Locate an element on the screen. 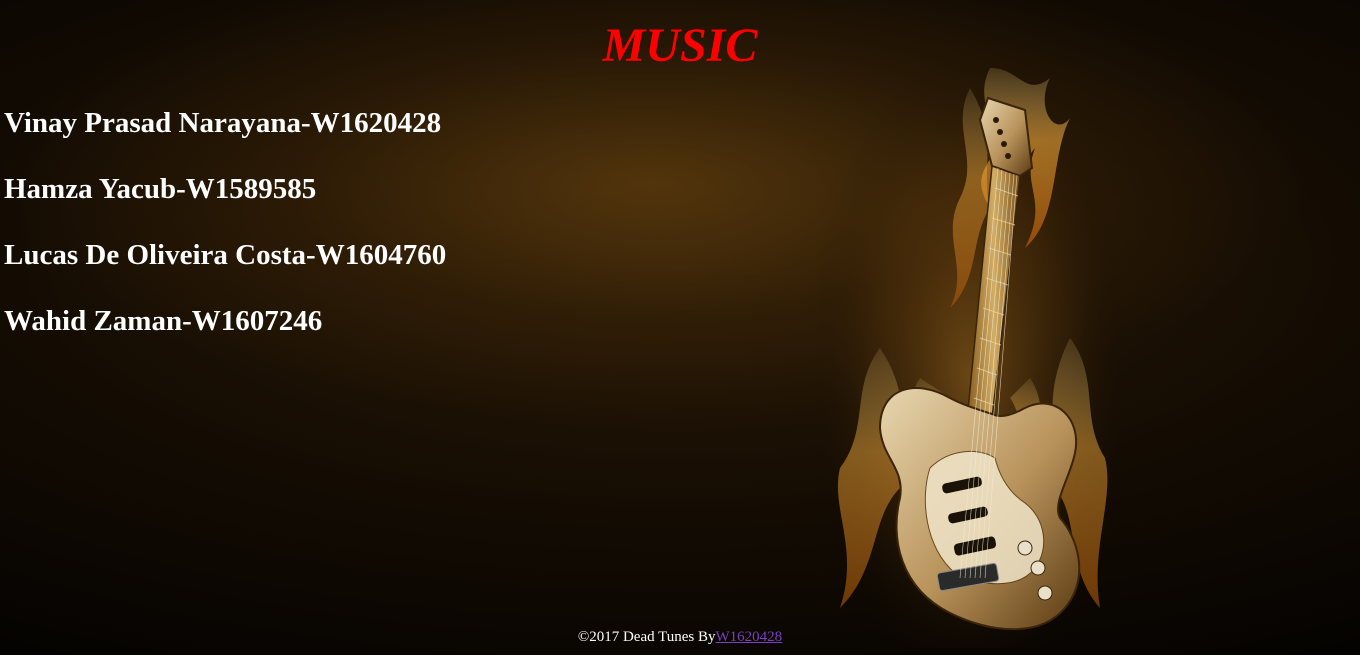  member-name: Wahid Zaman-W1607246 is located at coordinates (163, 321).